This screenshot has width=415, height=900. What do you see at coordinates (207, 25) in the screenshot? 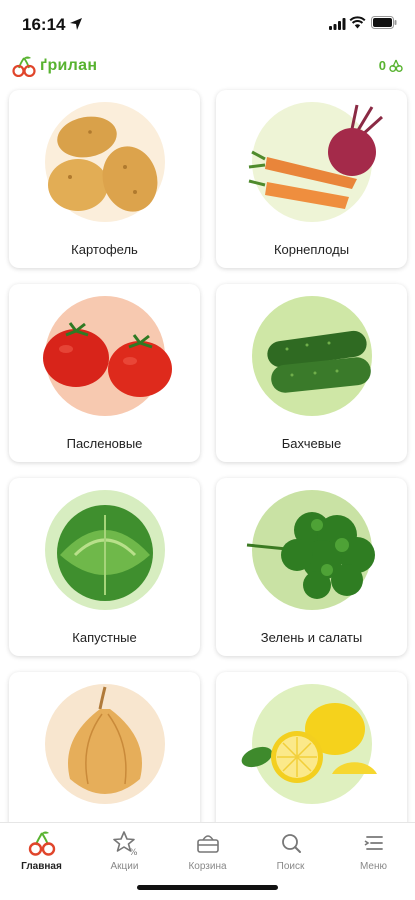
I see `status-bar: 16:14` at bounding box center [207, 25].